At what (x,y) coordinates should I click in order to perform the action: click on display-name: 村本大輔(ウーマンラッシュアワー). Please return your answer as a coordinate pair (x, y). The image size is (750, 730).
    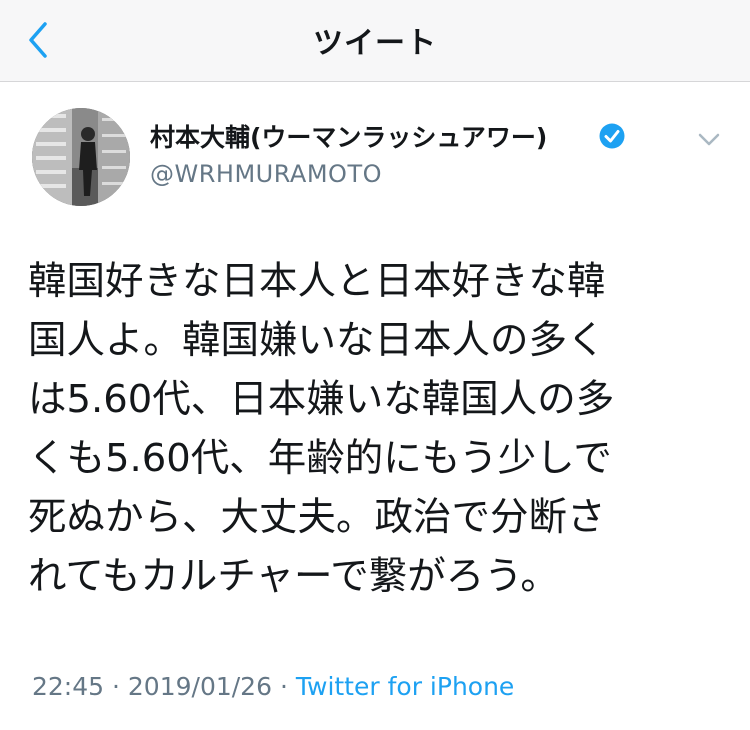
    Looking at the image, I should click on (348, 136).